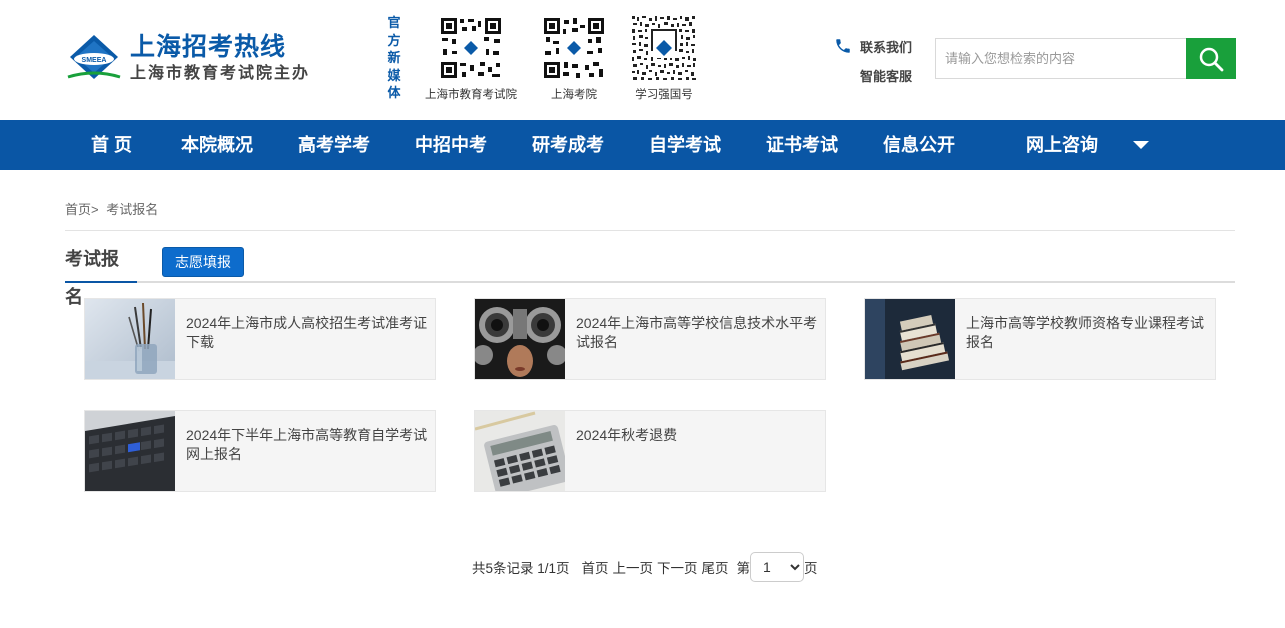  I want to click on smart-service-link: 智能客服, so click(873, 75).